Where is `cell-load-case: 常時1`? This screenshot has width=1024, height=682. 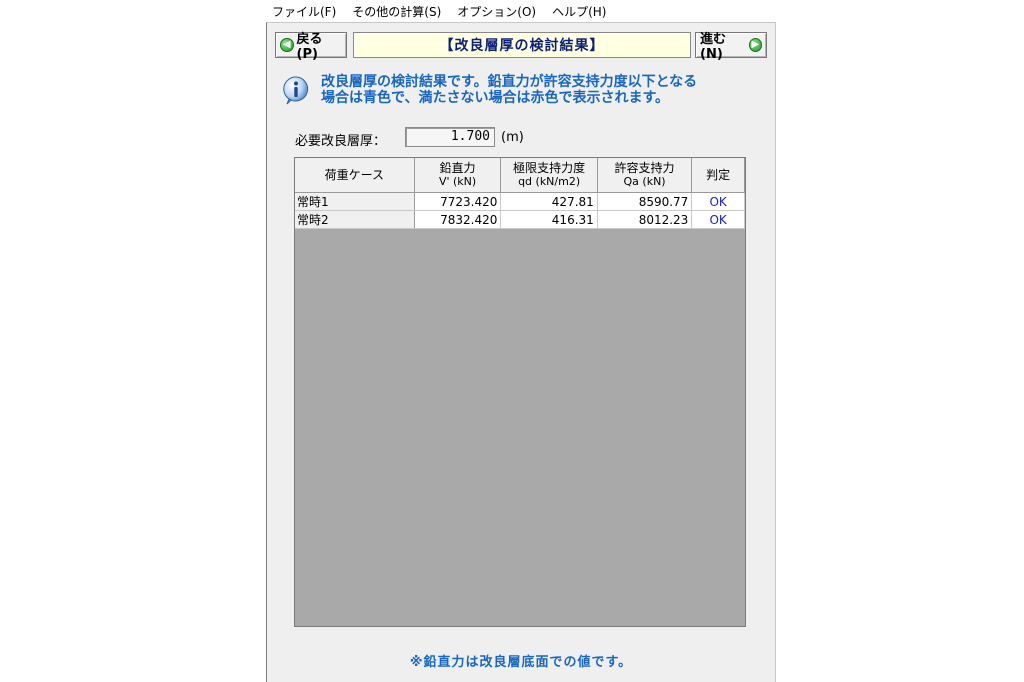
cell-load-case: 常時1 is located at coordinates (355, 201).